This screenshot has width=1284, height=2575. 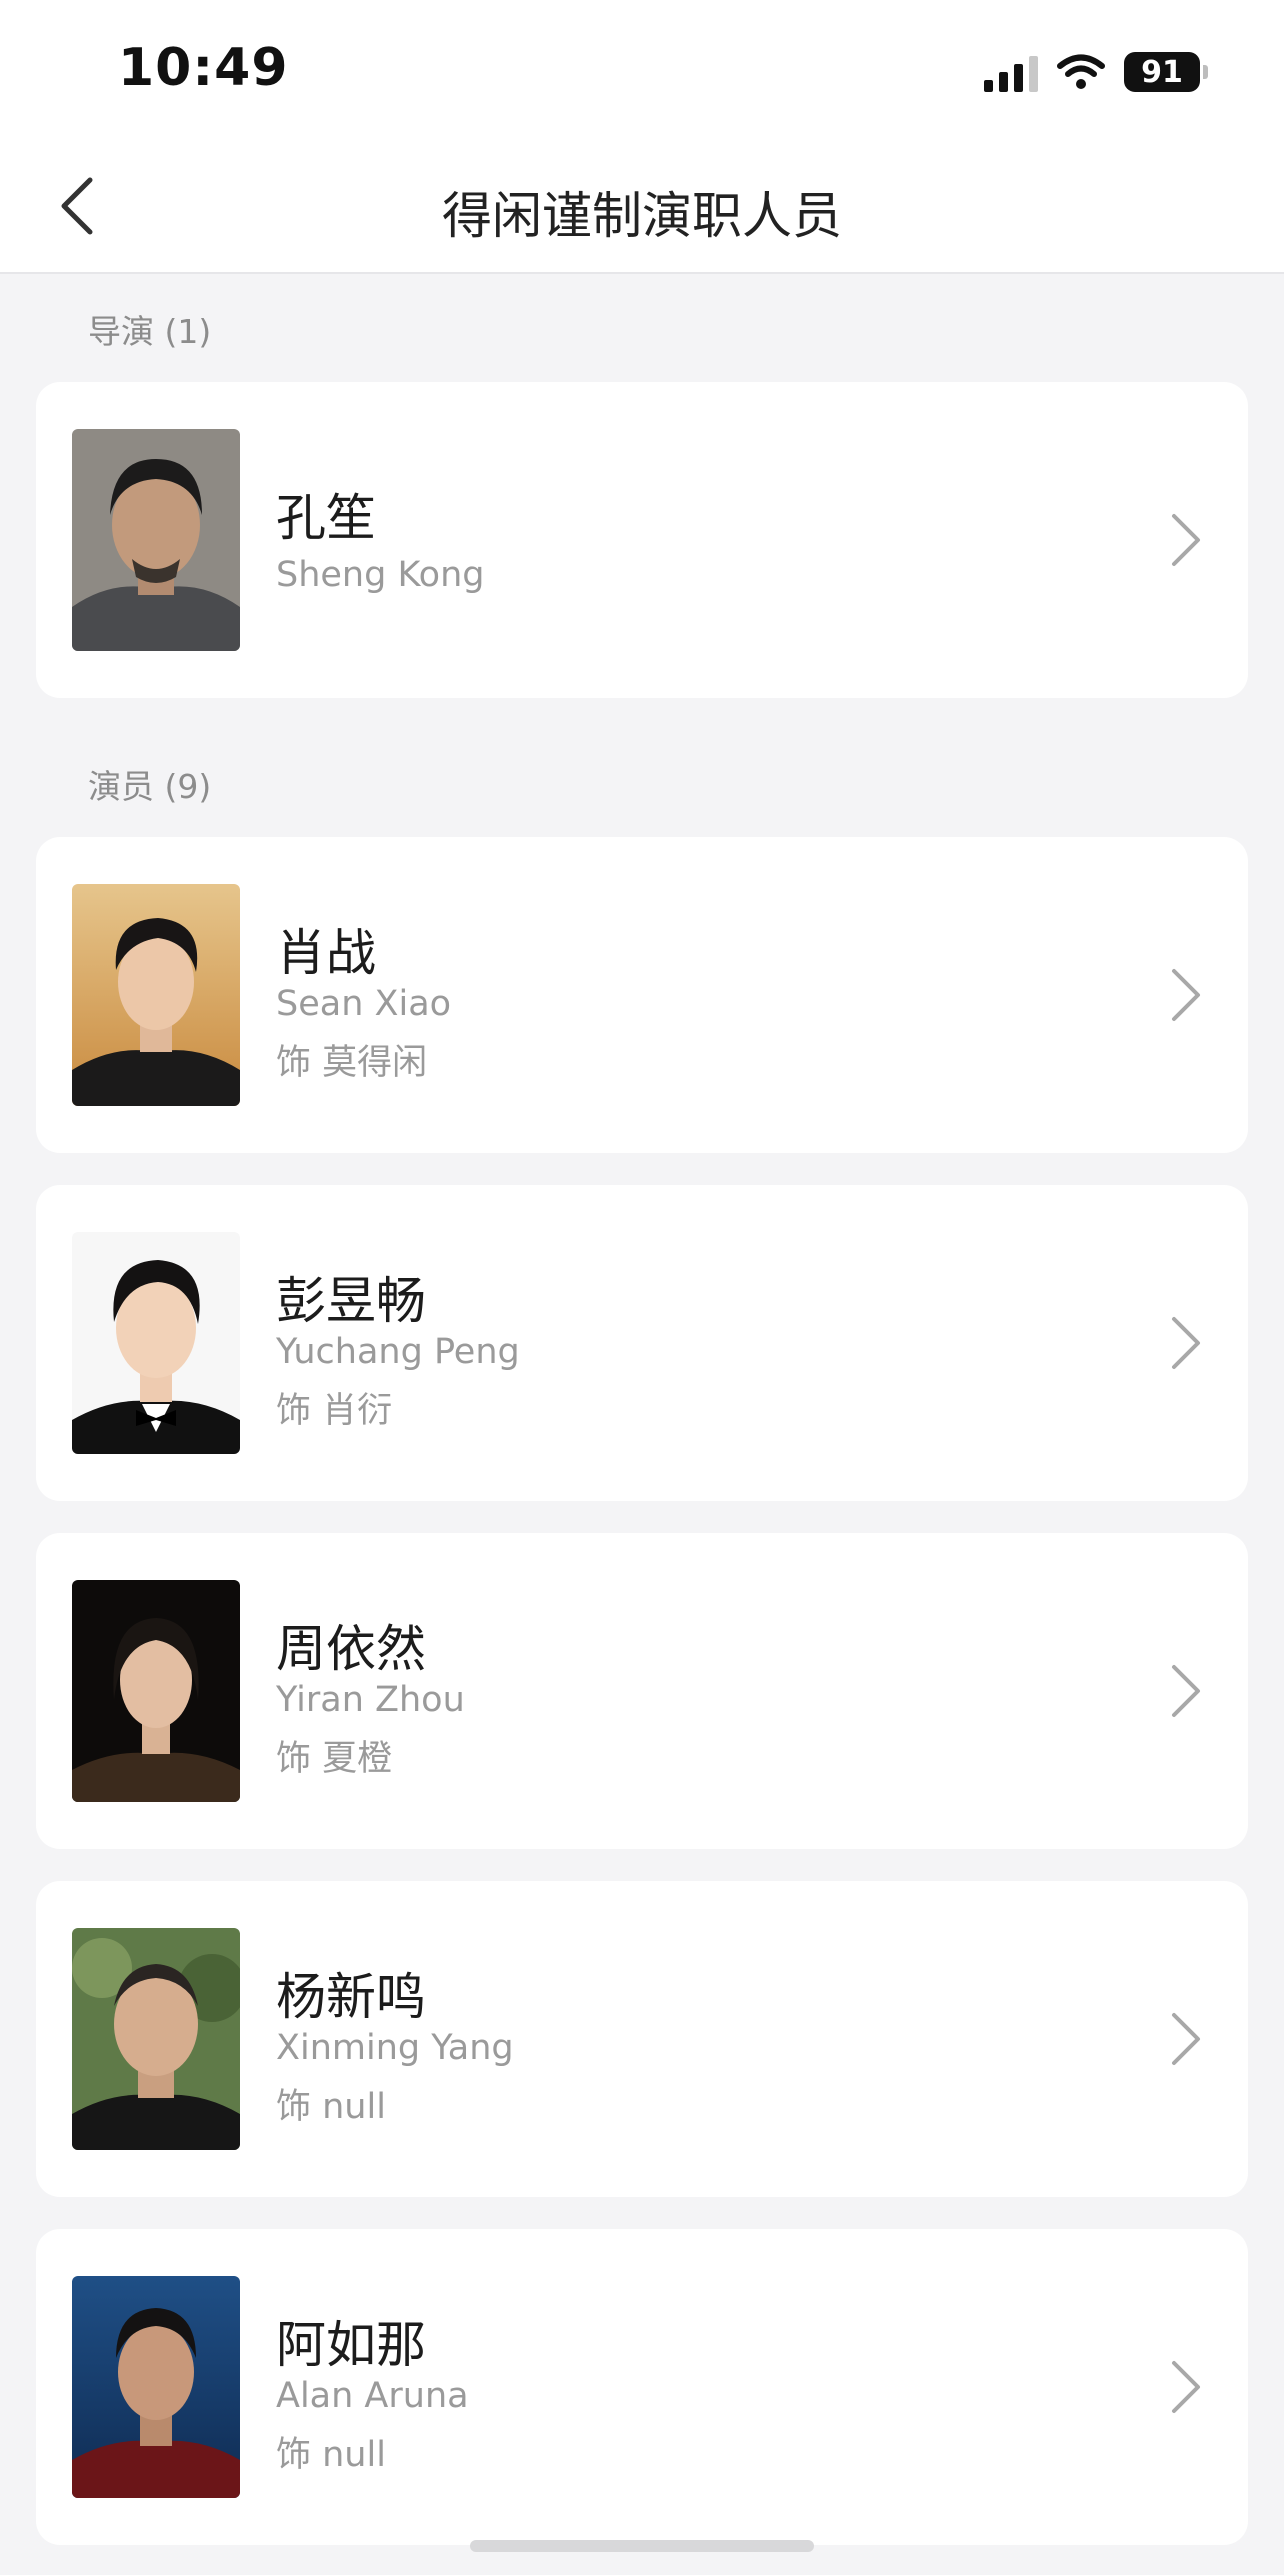 I want to click on home-indicator, so click(x=642, y=2546).